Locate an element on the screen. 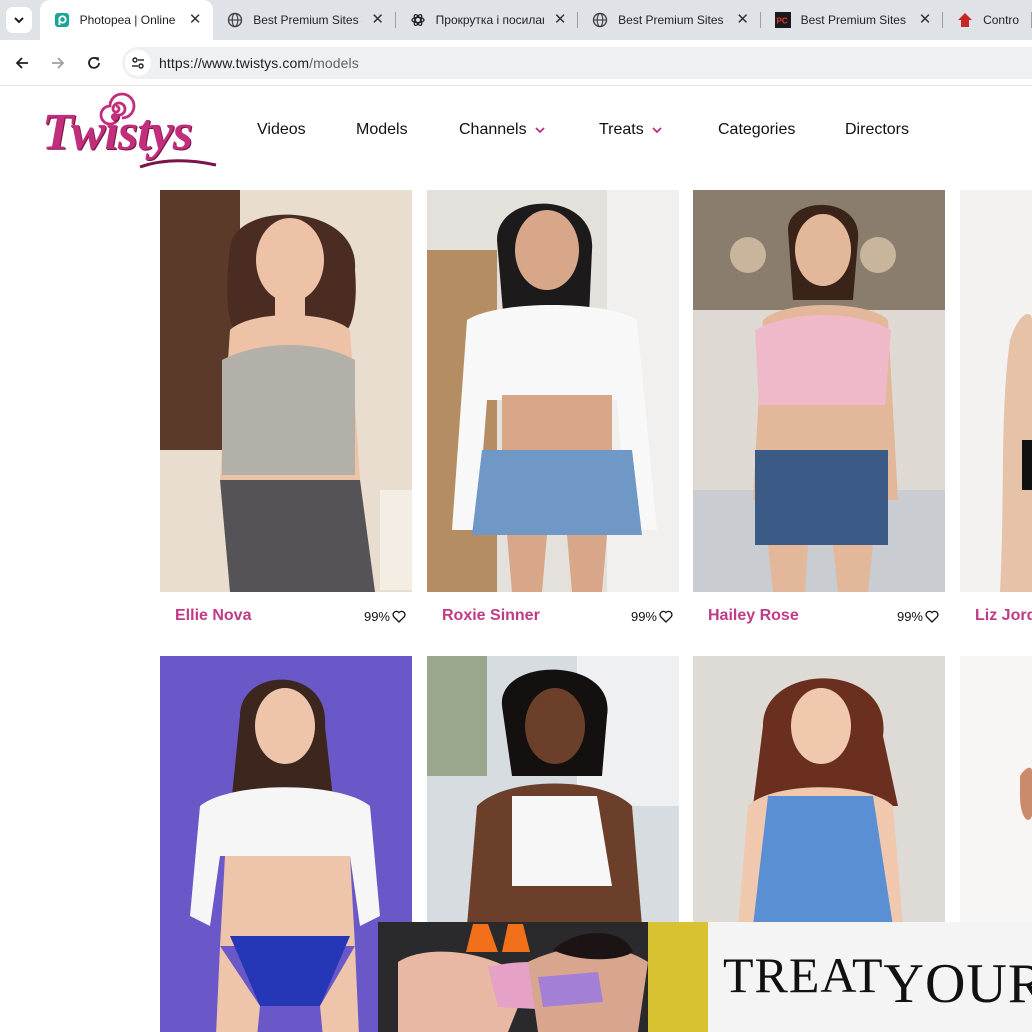  tab-search-button is located at coordinates (19, 20).